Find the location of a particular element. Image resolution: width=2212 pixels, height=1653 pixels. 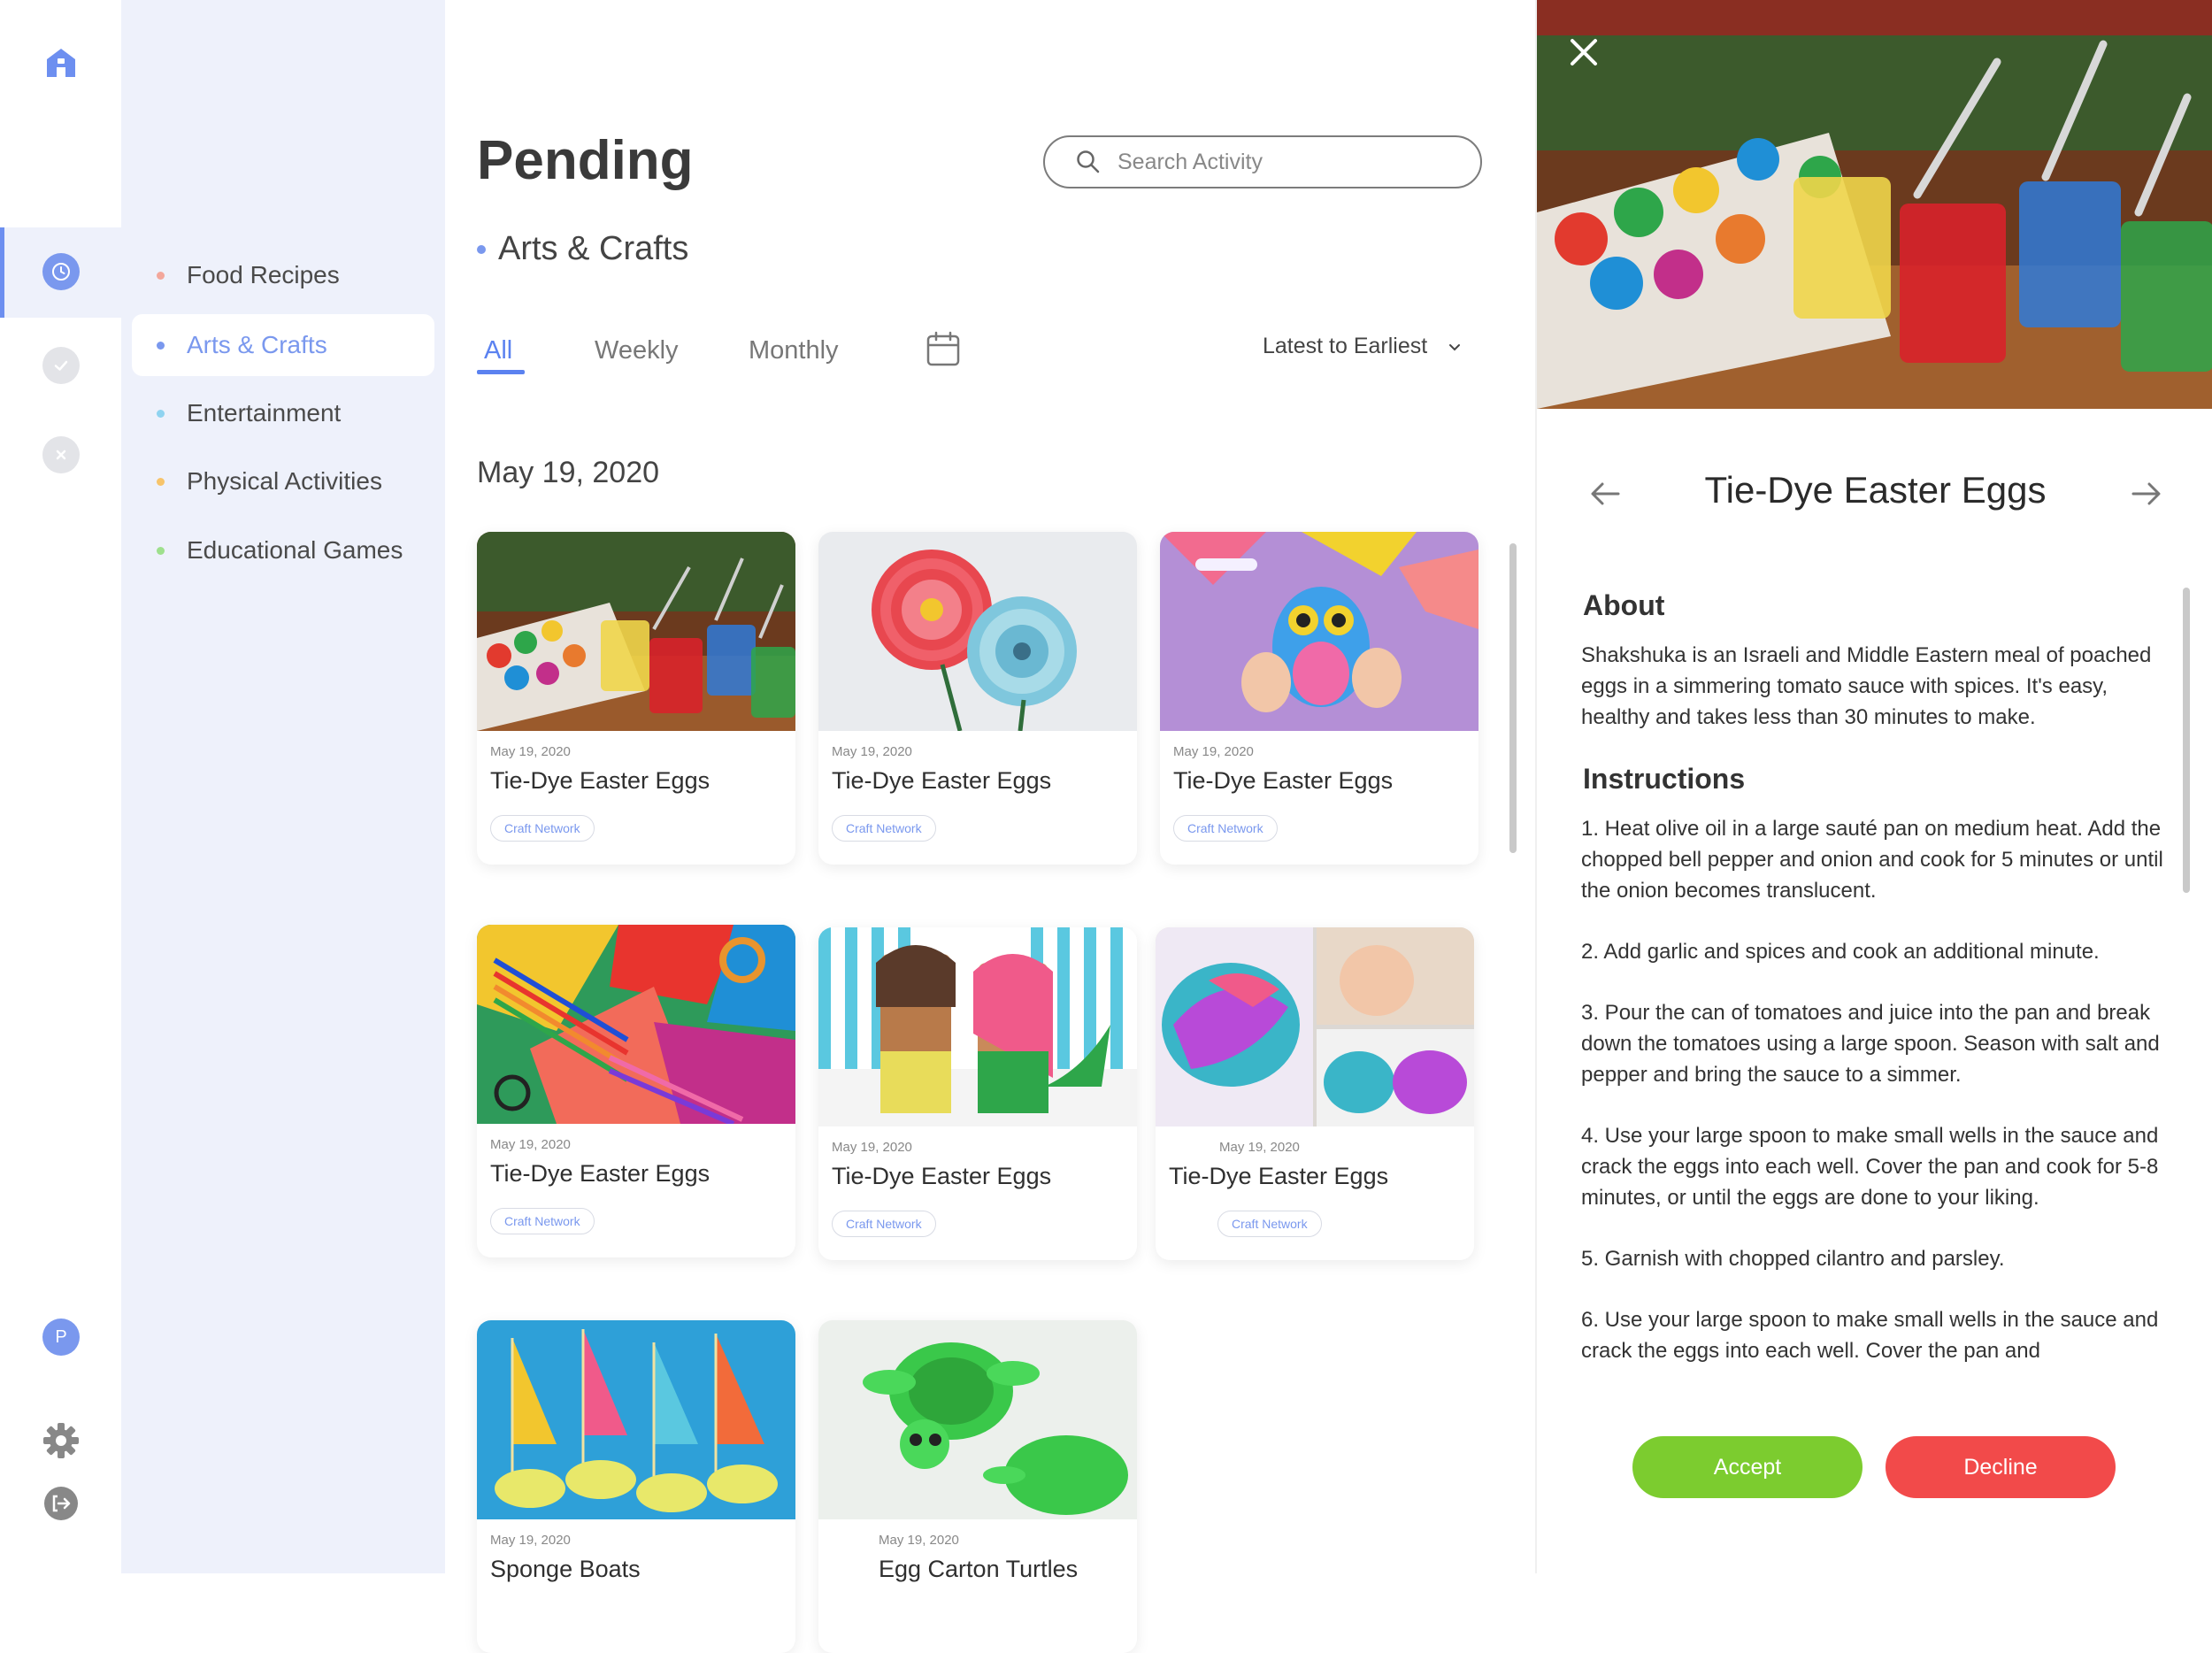

check-icon is located at coordinates (61, 365).